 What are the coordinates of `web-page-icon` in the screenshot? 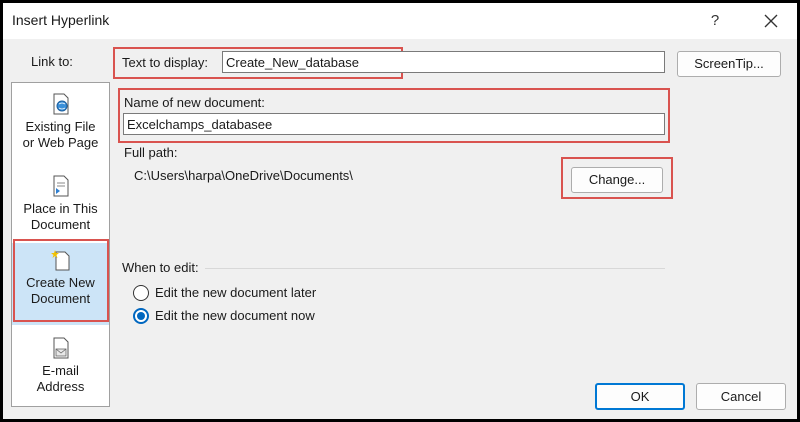 It's located at (60, 104).